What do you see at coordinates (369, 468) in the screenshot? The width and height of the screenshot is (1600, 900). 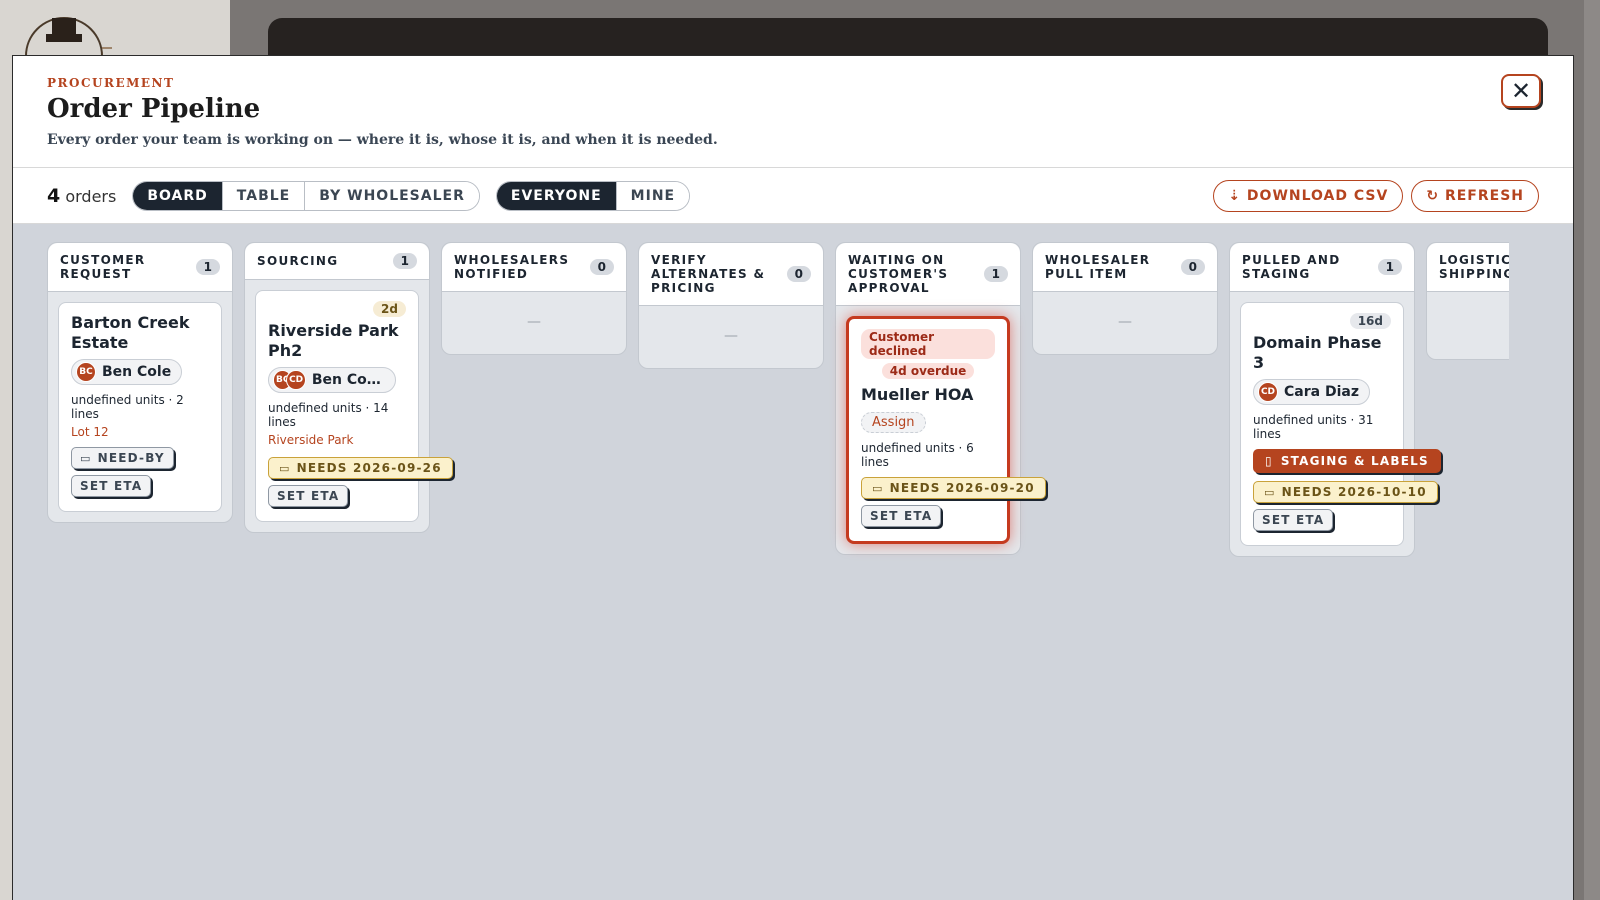 I see `needs-date-label: NEEDS 2026-09-26` at bounding box center [369, 468].